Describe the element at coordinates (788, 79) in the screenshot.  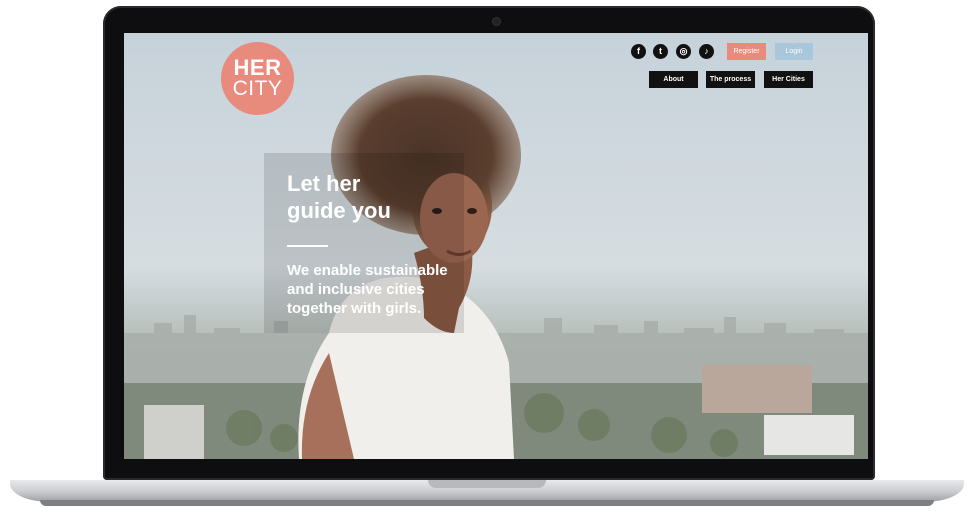
I see `nav-her-cities: Her Cities` at that location.